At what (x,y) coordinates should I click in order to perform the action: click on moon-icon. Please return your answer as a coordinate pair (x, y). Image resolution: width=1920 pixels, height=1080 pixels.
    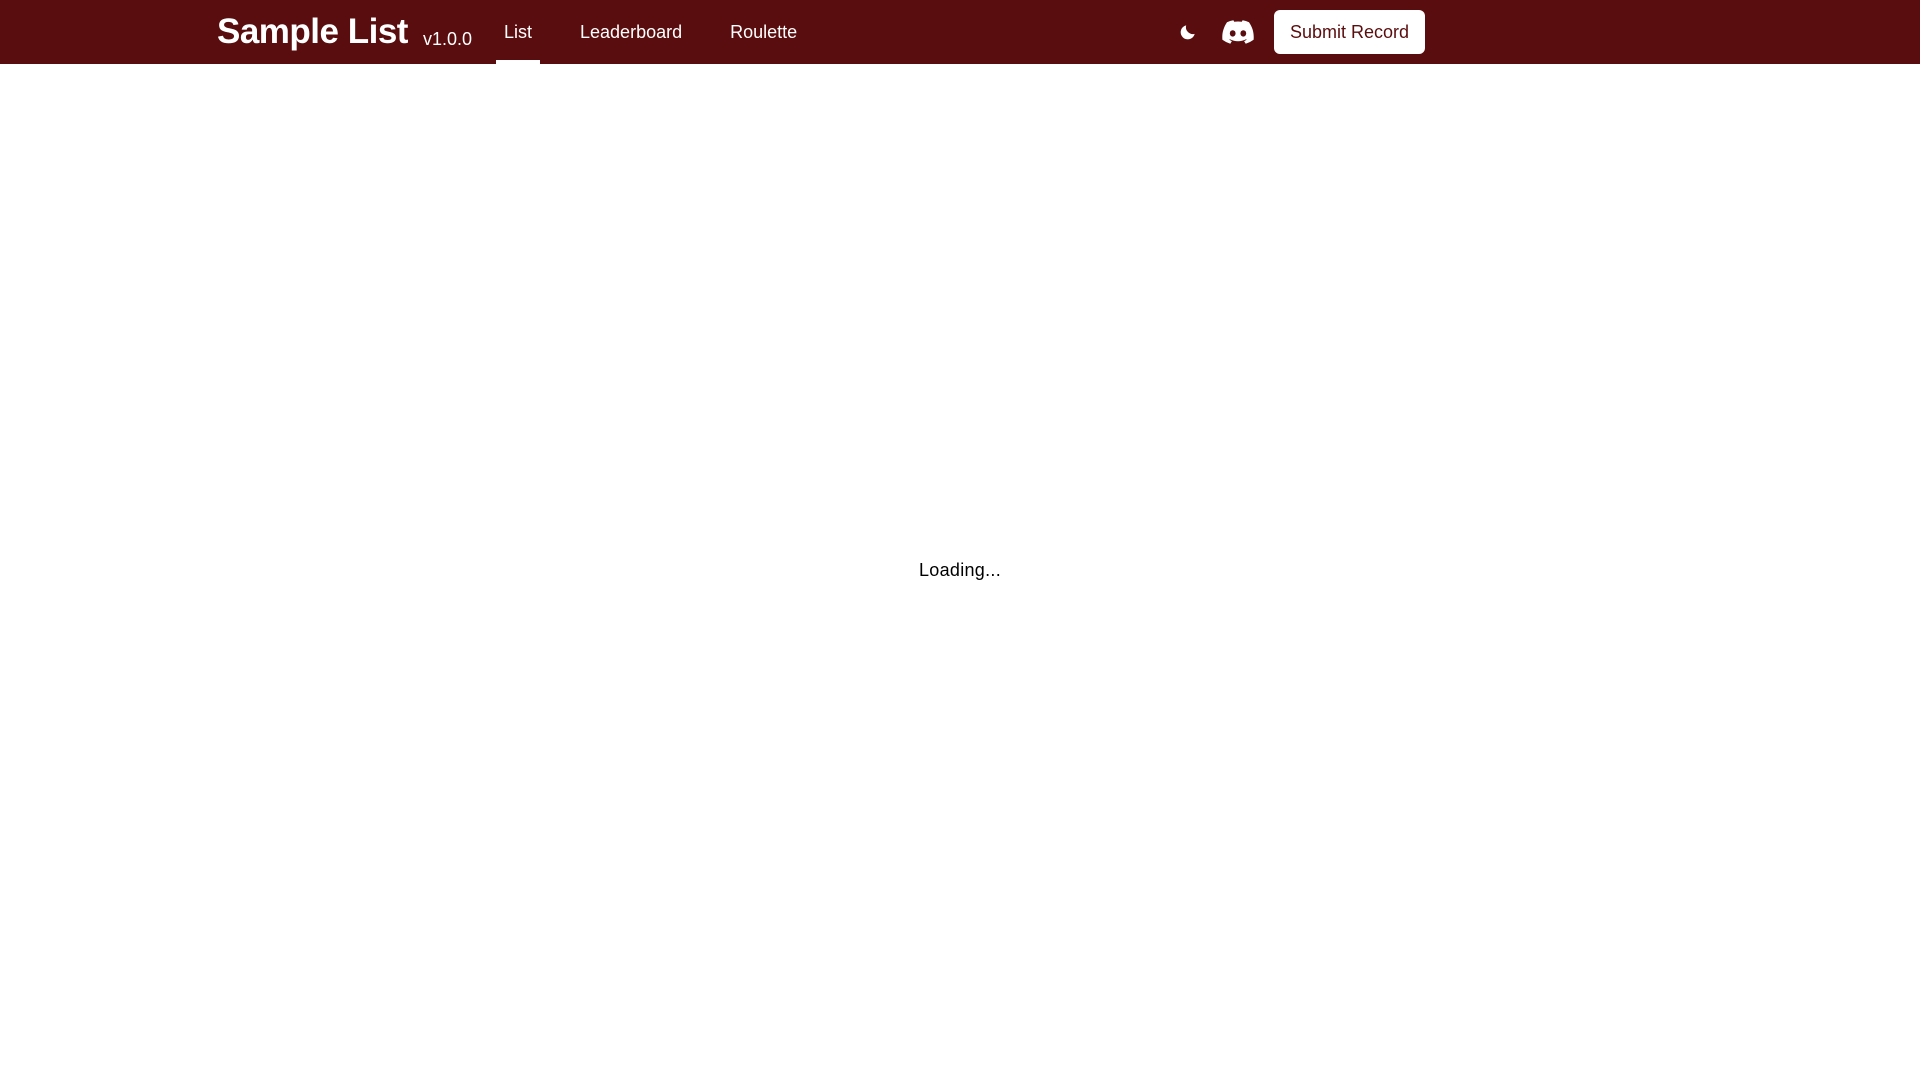
    Looking at the image, I should click on (1187, 32).